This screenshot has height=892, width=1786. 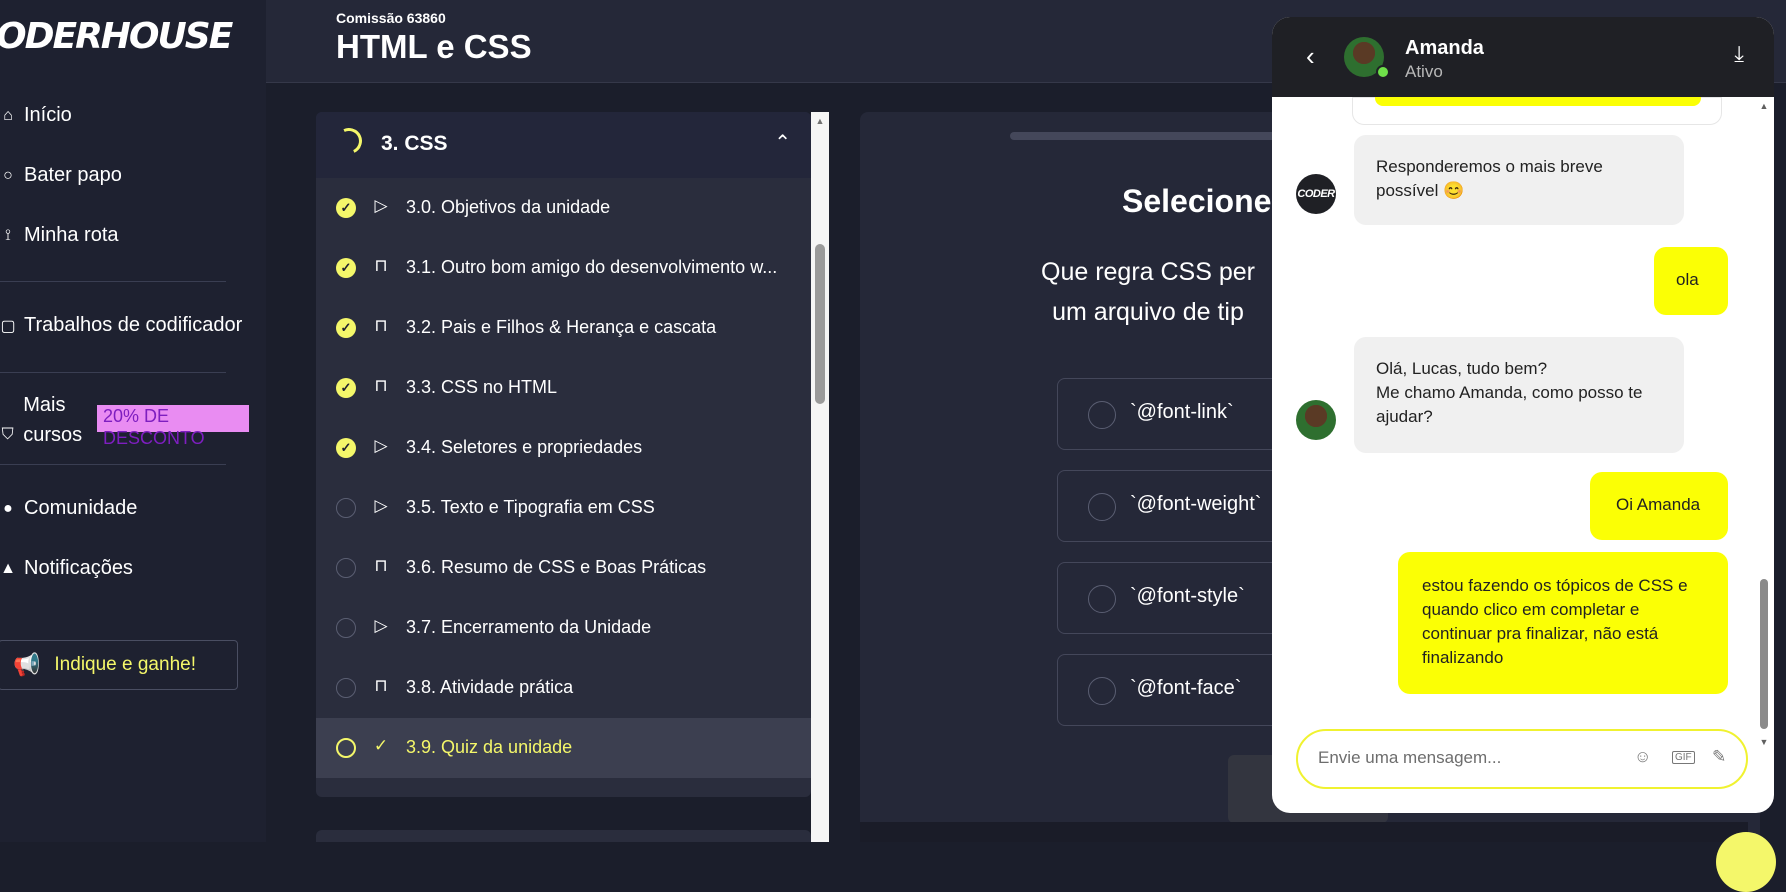 What do you see at coordinates (1523, 57) in the screenshot?
I see `chat-header: ‹ Amanda Ativo ⤓` at bounding box center [1523, 57].